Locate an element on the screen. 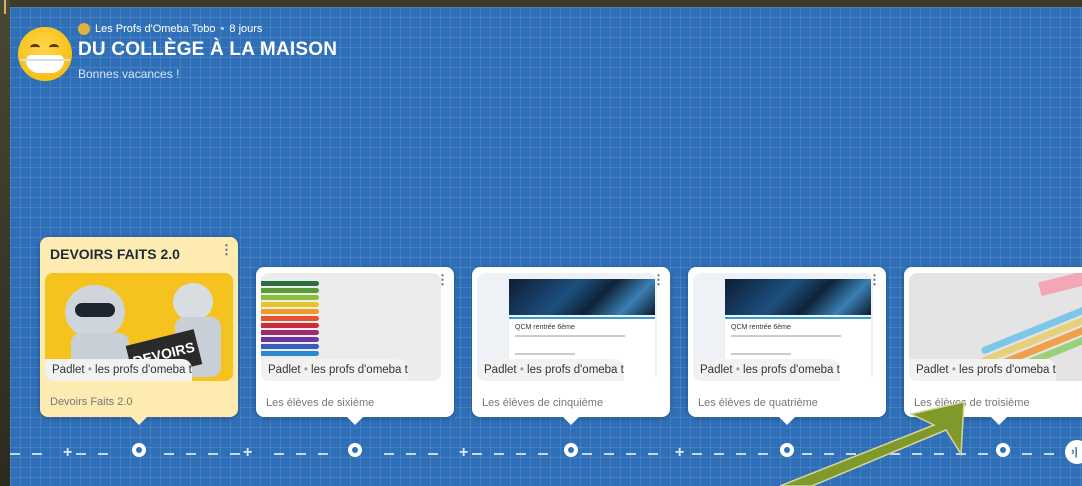 The height and width of the screenshot is (486, 1082). card-caption: Devoirs Faits 2.0 is located at coordinates (91, 402).